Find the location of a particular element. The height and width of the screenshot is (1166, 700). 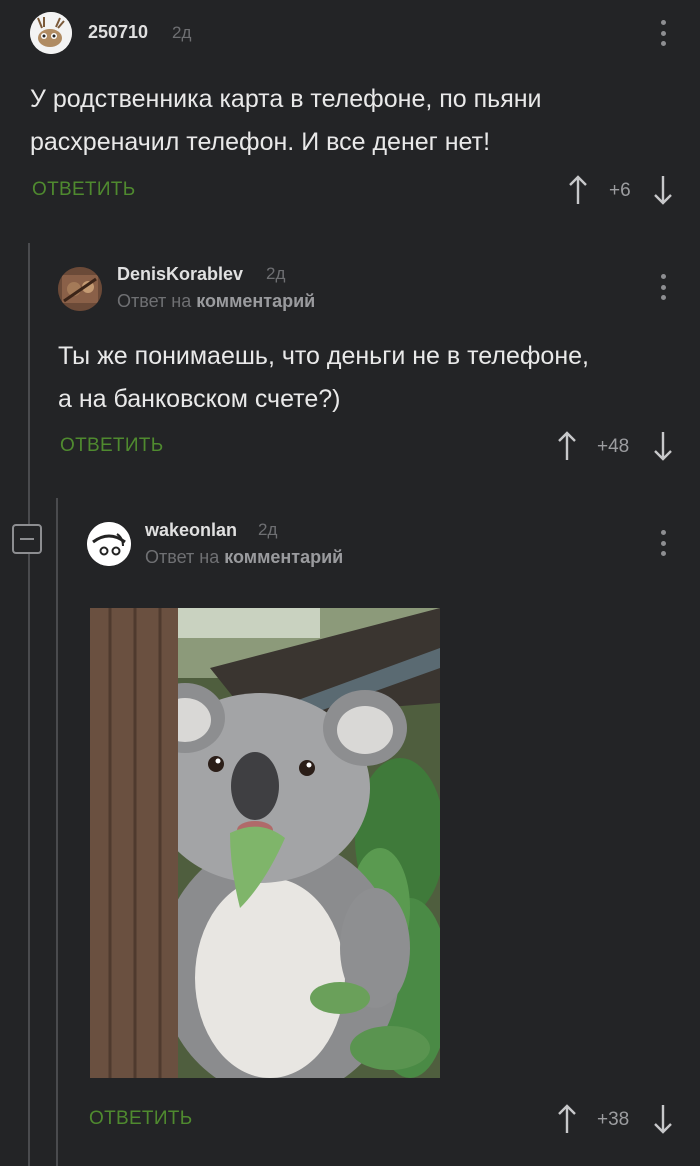

collapse-minus-icon is located at coordinates (27, 539).